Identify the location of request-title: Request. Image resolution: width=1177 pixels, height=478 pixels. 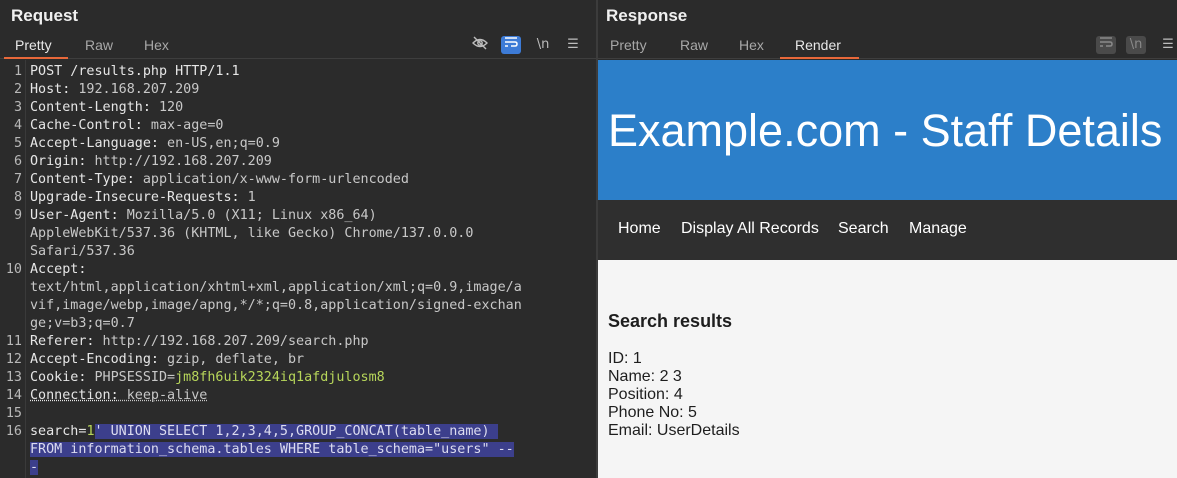
(45, 15).